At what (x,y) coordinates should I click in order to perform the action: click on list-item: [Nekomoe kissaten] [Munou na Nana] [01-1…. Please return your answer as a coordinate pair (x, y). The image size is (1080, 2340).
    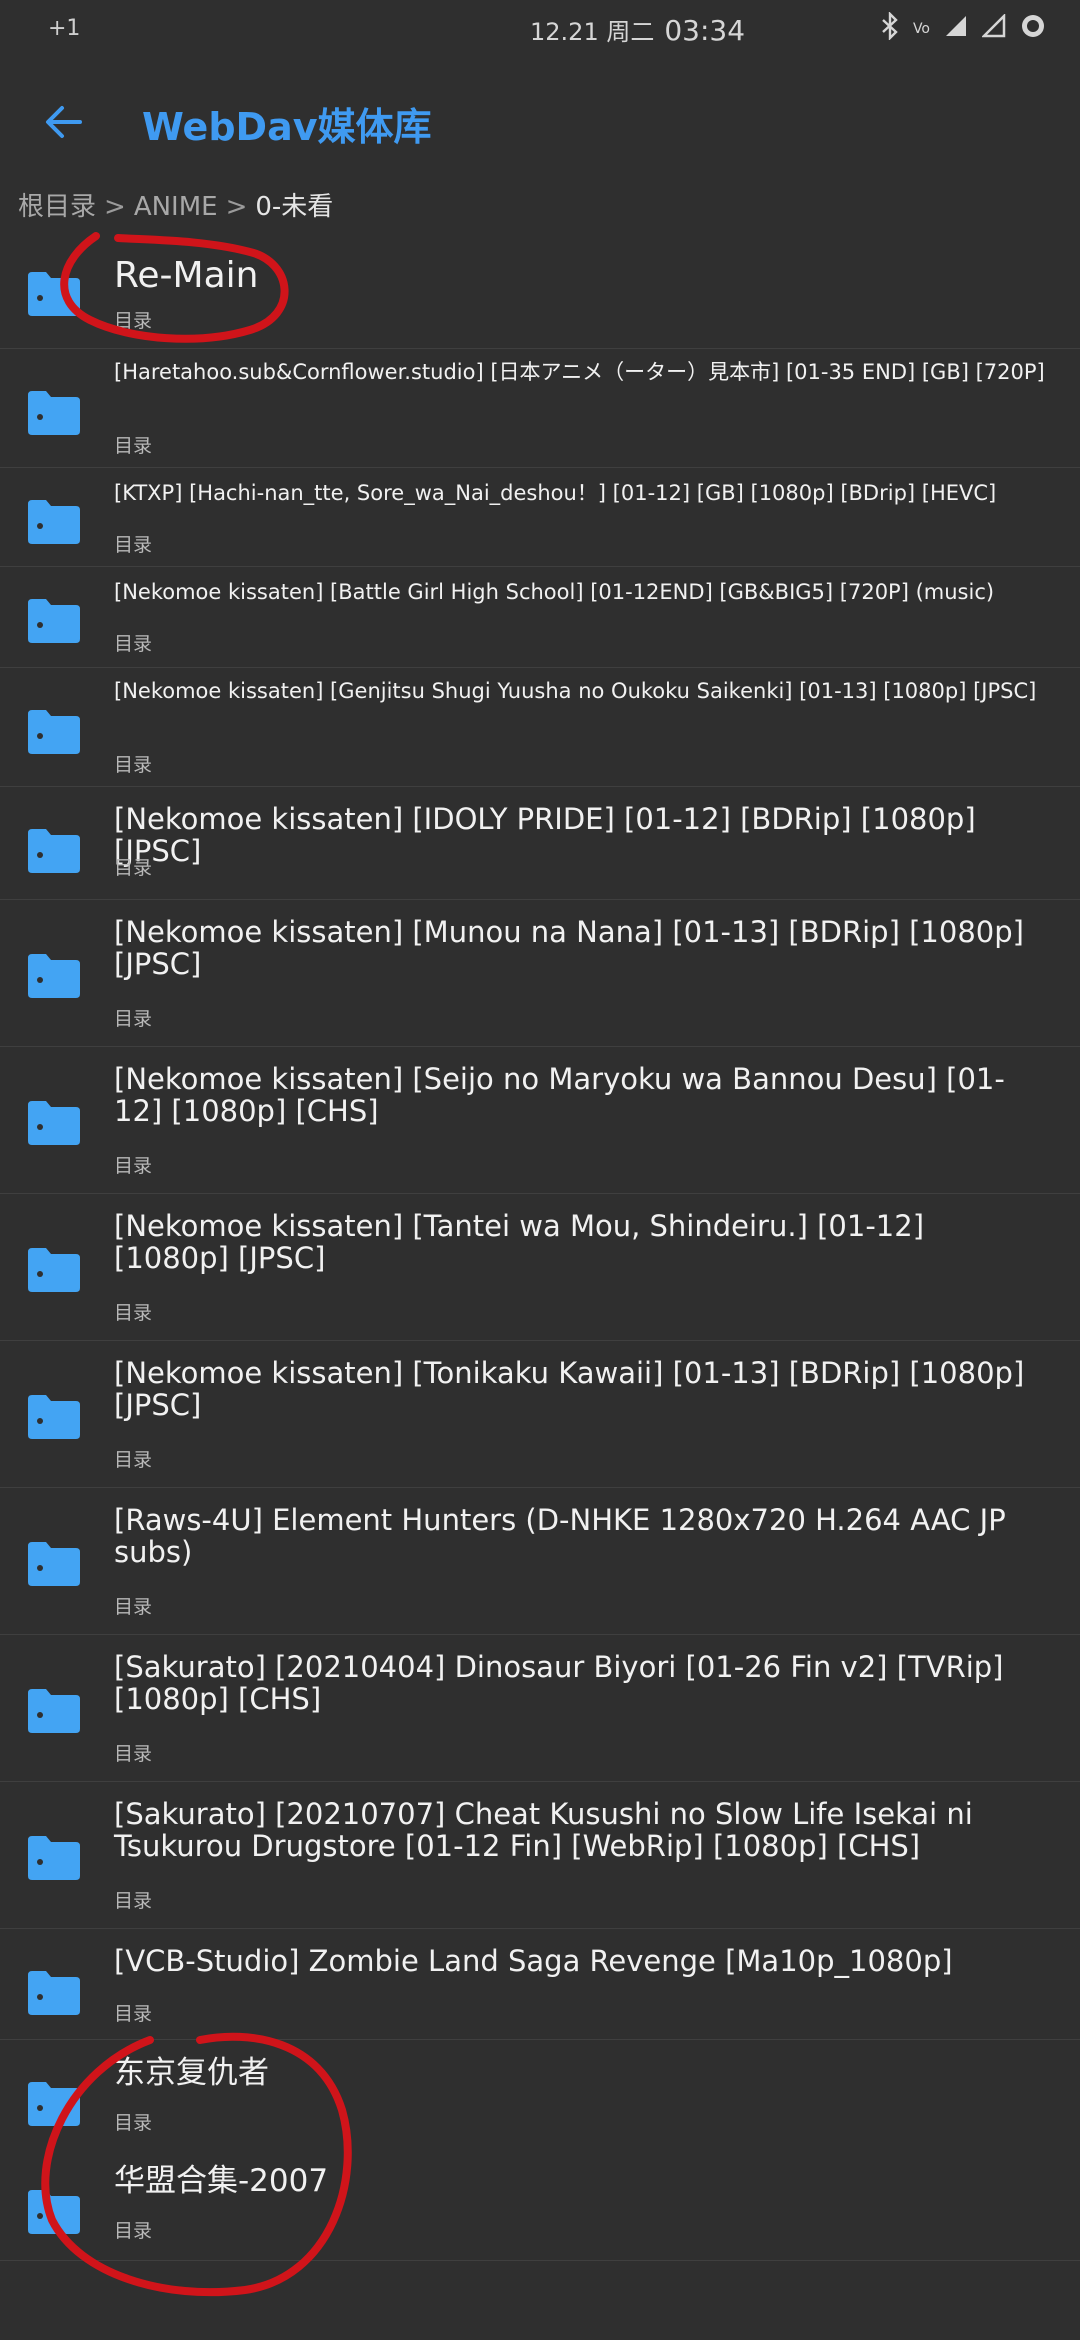
    Looking at the image, I should click on (540, 973).